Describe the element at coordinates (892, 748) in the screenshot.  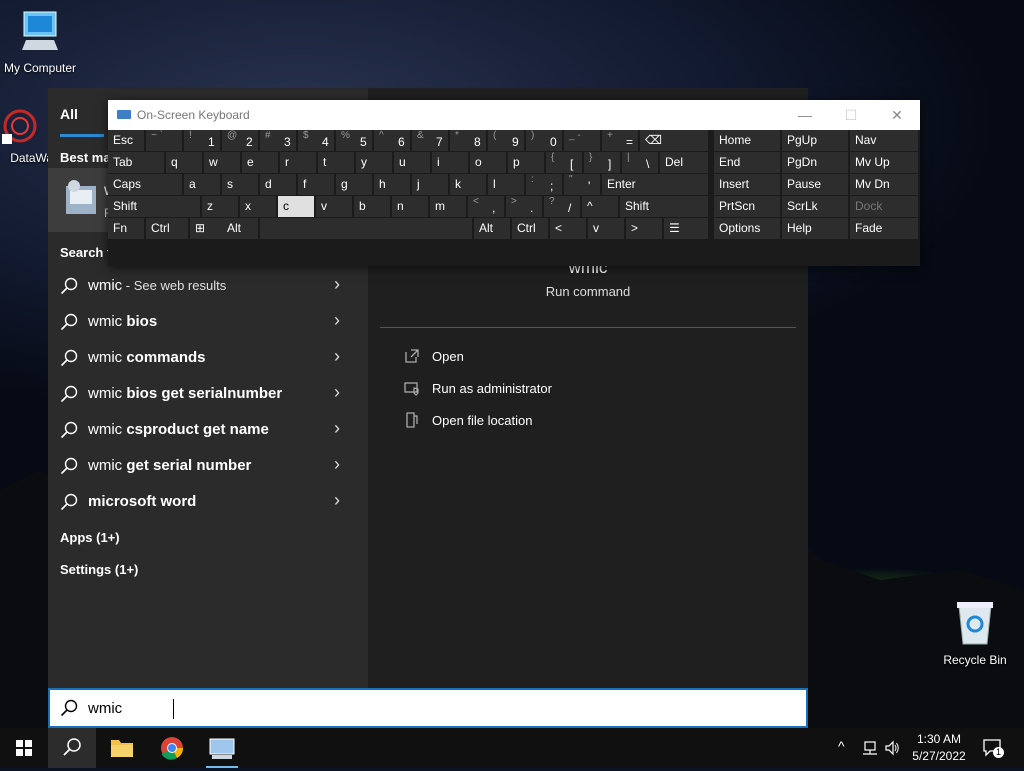
I see `volume-icon` at that location.